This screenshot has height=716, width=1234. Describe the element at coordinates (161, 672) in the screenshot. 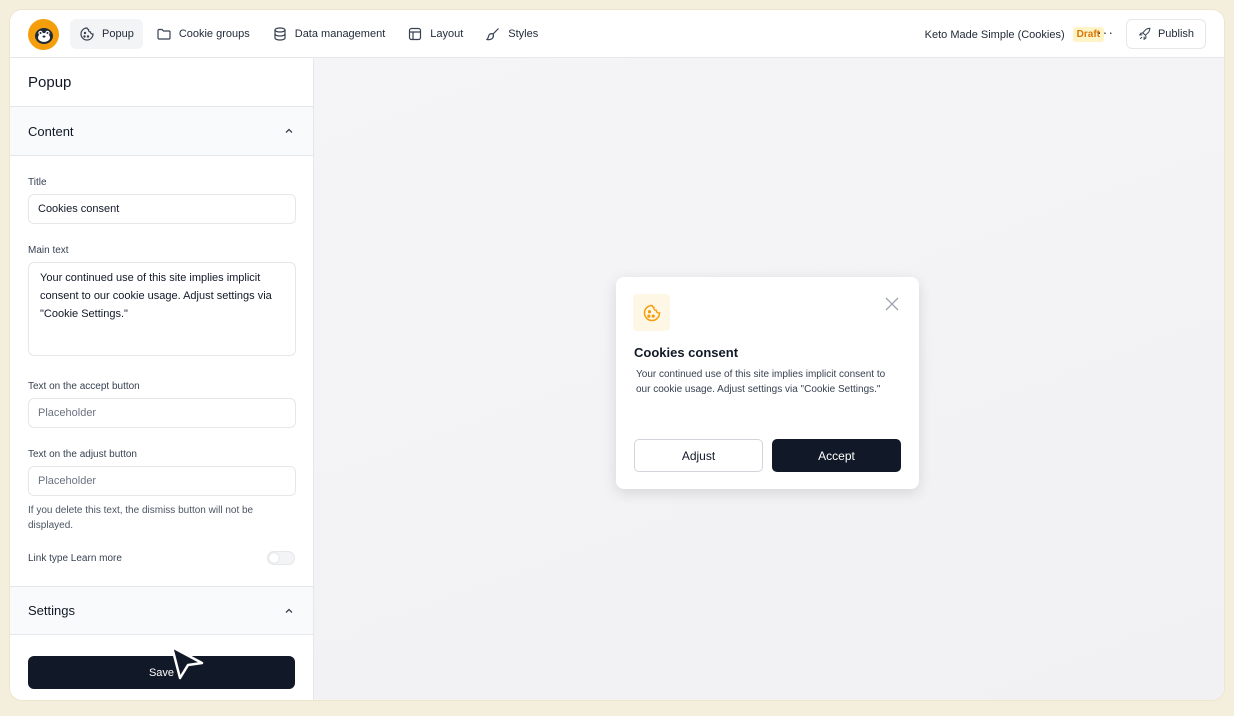

I see `save-button: Save` at that location.